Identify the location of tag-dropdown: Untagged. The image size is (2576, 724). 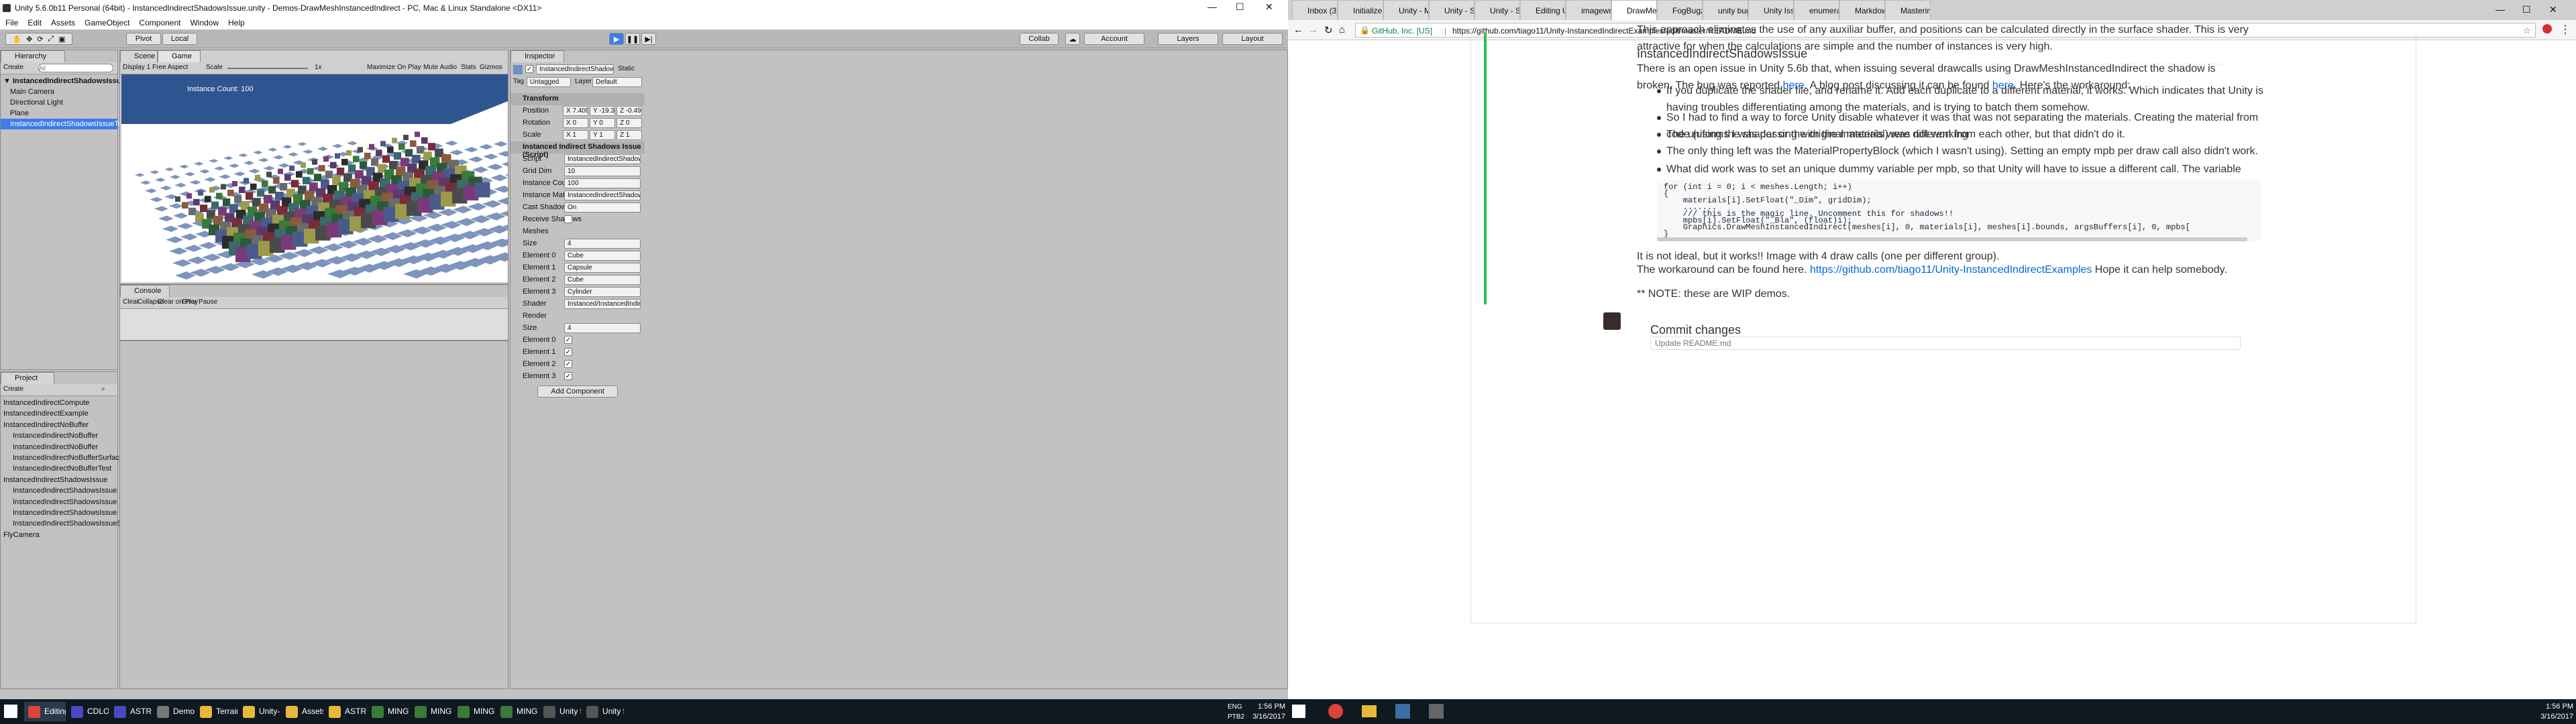
(549, 82).